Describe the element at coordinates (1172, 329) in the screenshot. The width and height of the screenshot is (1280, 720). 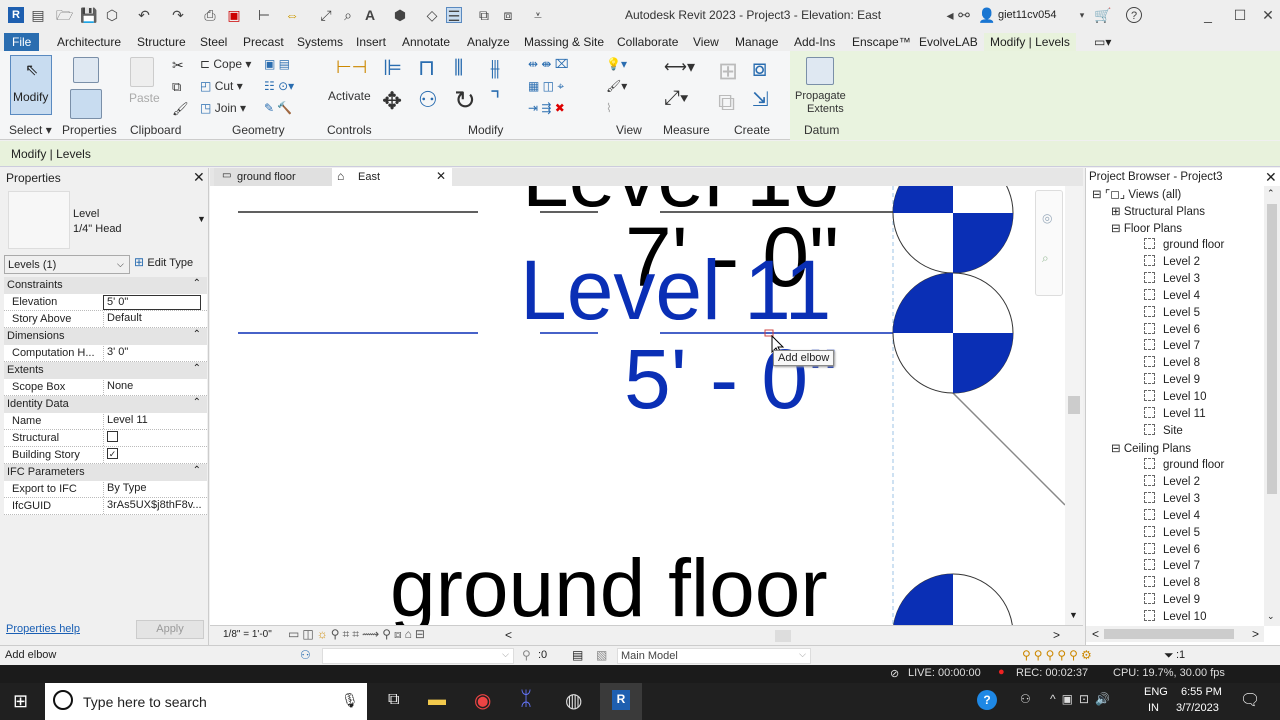
I see `tree-view-item: Level 6` at that location.